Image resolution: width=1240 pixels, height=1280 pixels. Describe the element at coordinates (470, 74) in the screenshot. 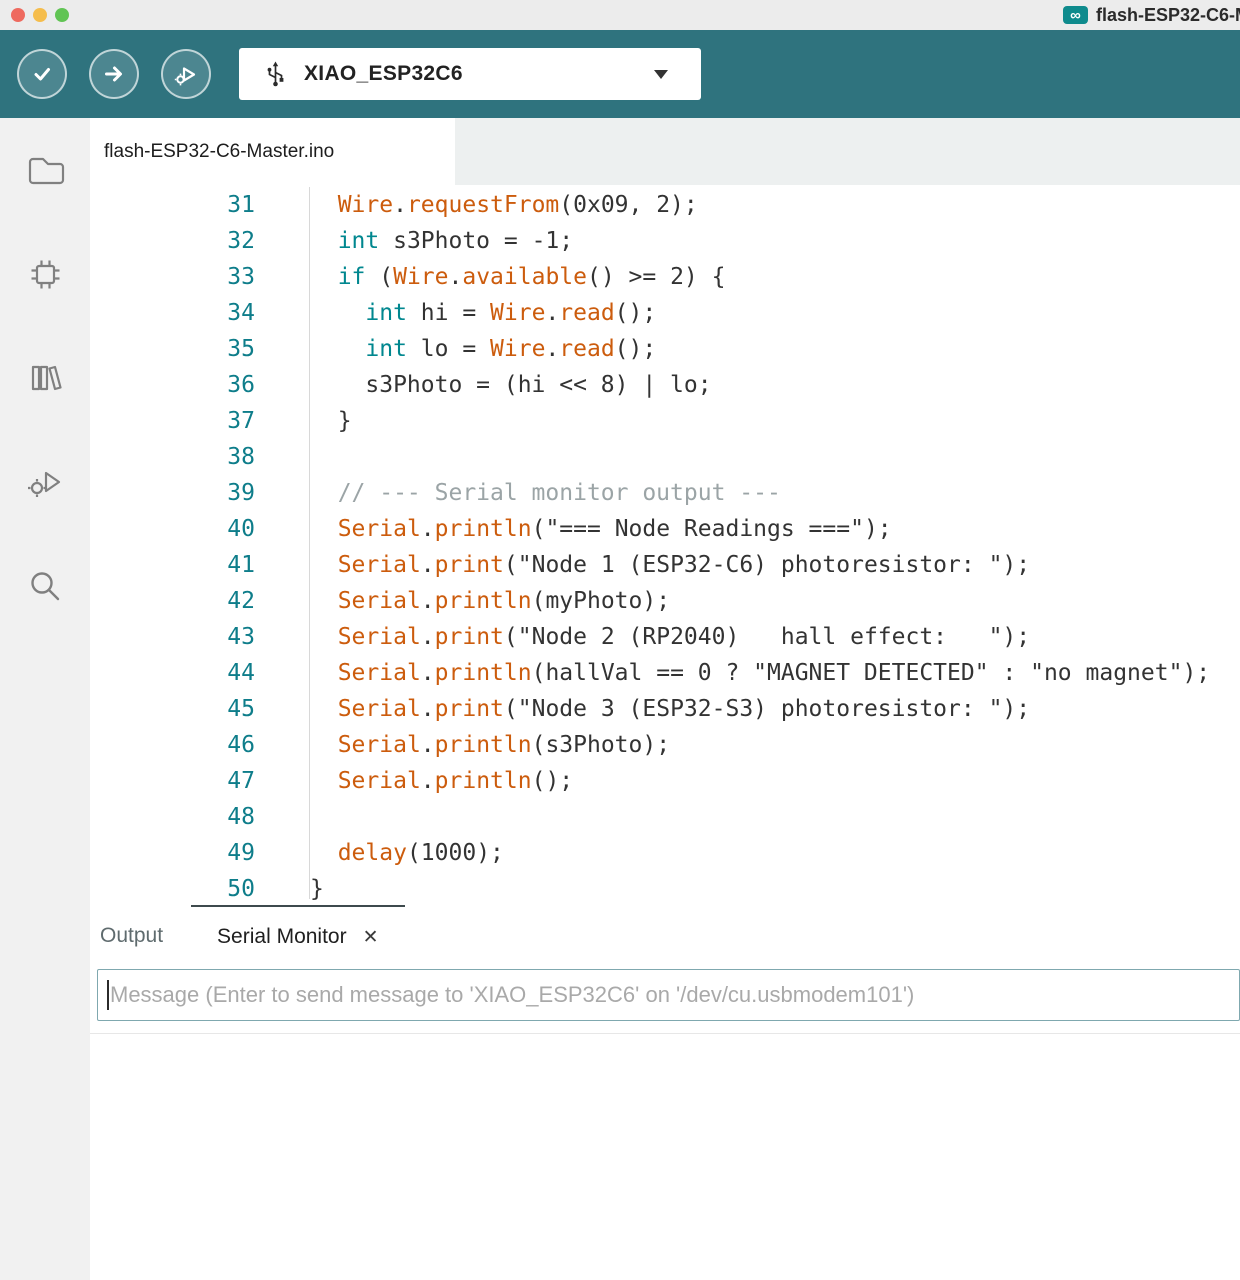

I see `board-selector-dropdown: XIAO_ESP32C6` at that location.